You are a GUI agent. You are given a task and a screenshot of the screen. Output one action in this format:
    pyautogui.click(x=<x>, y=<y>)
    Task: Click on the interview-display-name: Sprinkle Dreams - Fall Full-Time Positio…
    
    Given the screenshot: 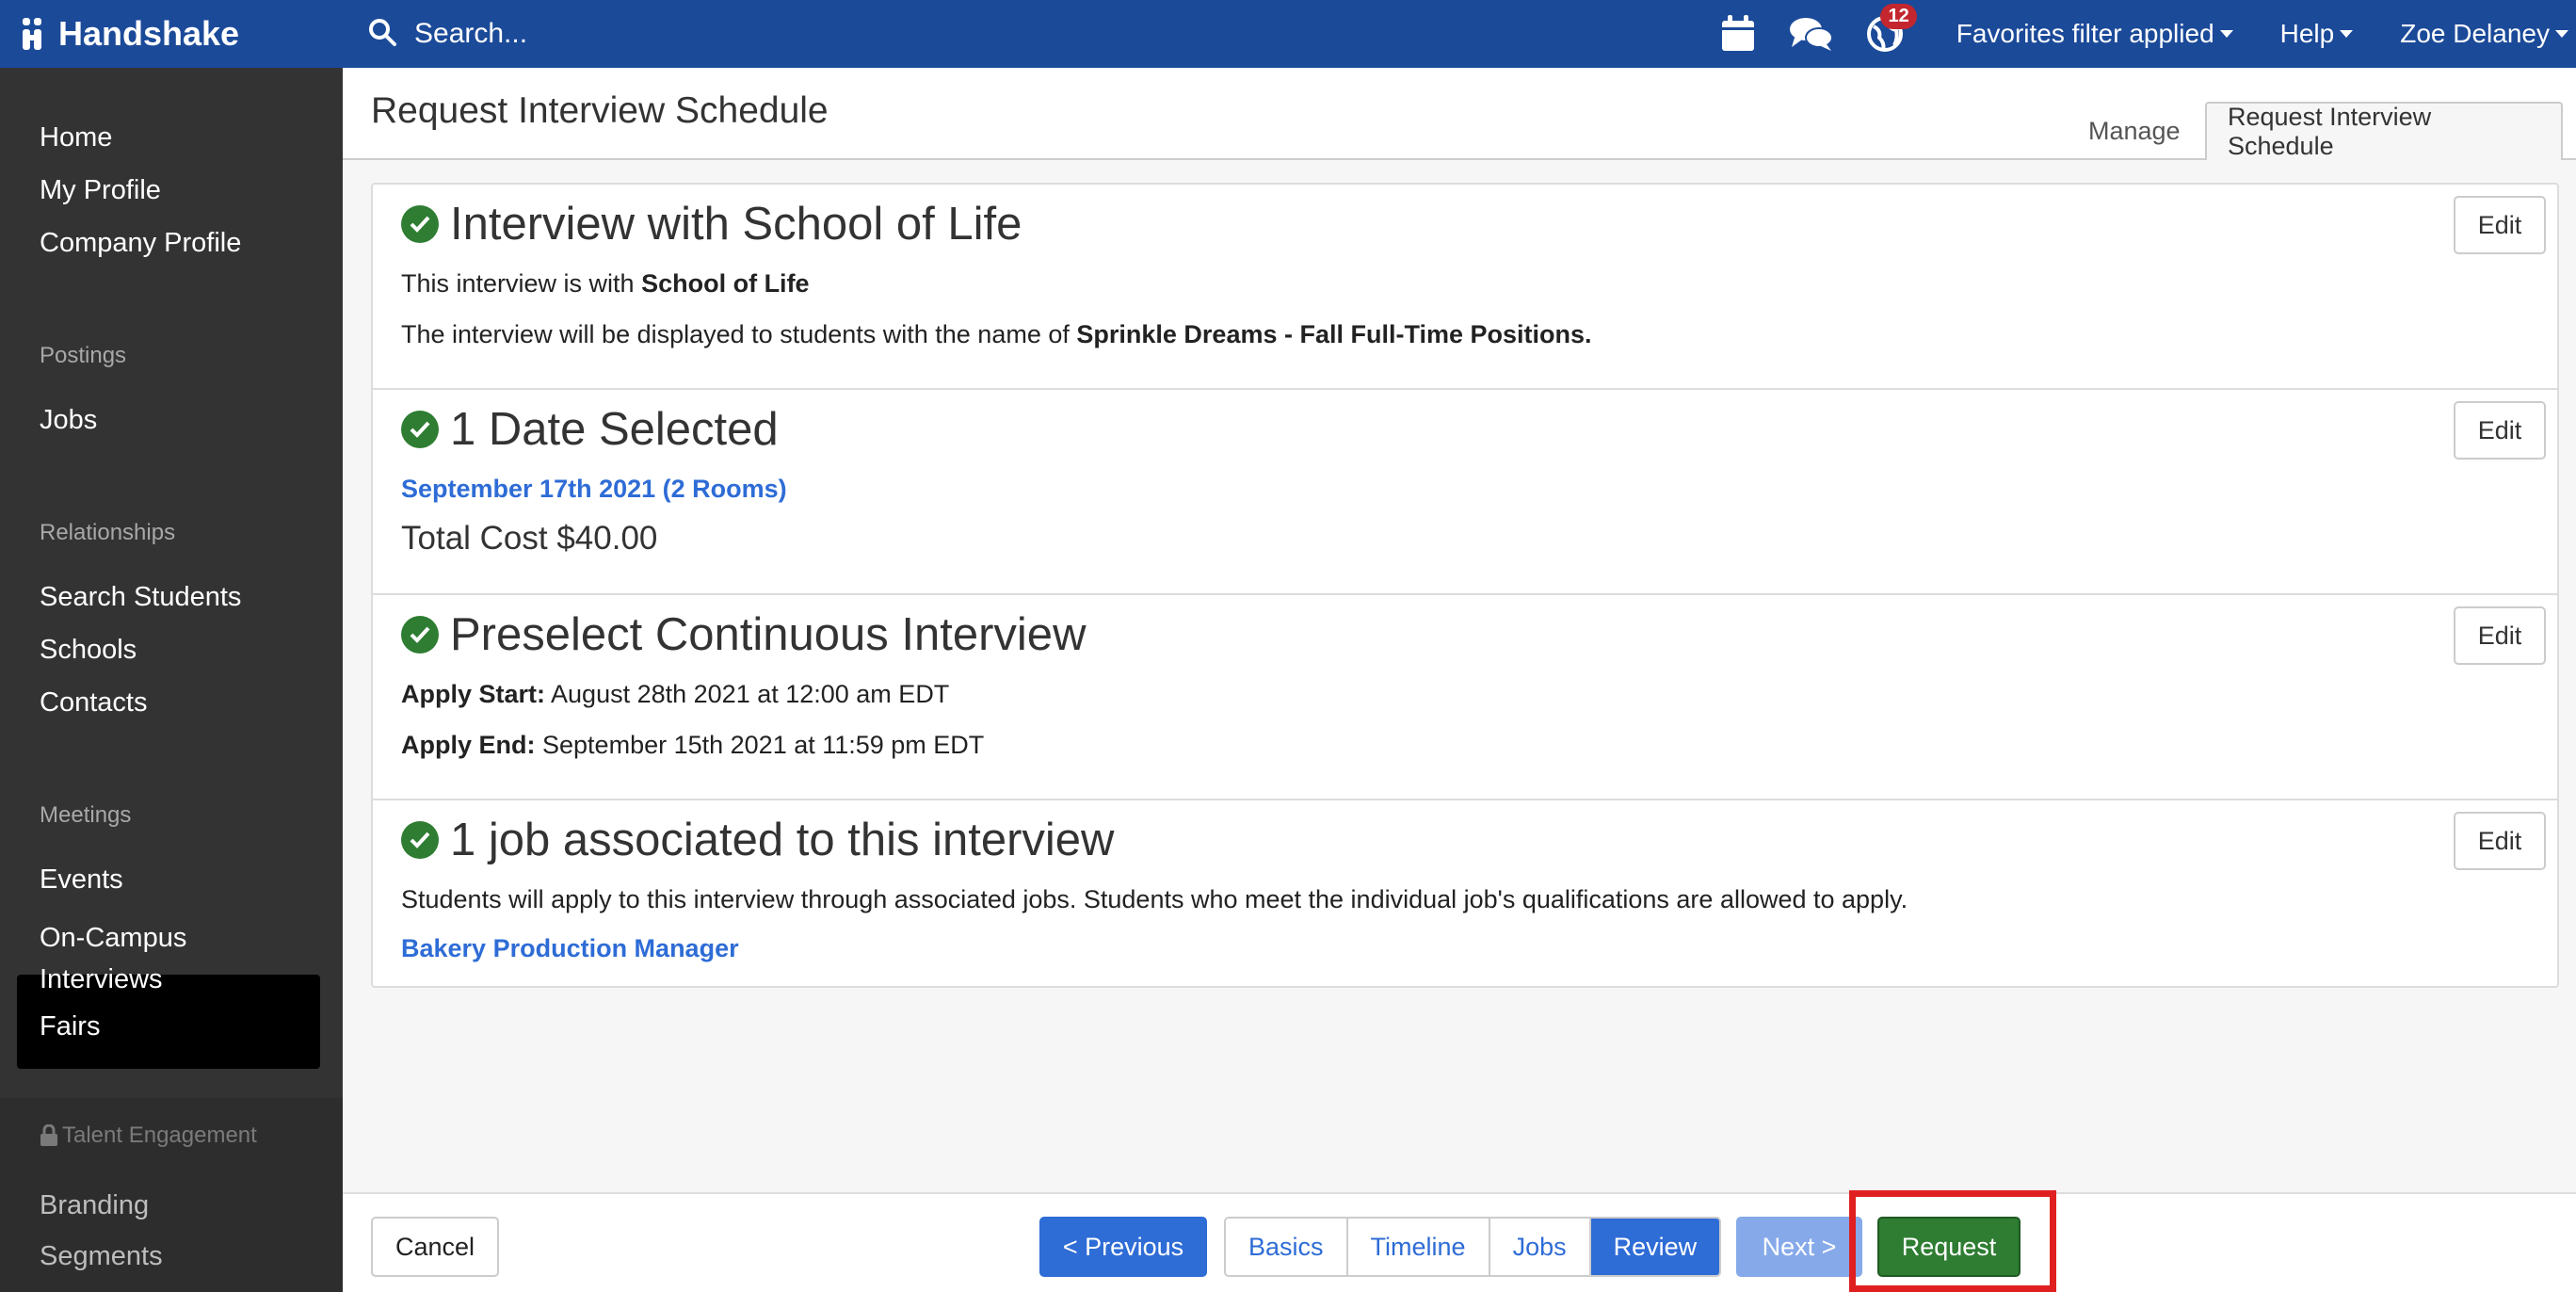 What is the action you would take?
    pyautogui.click(x=1334, y=334)
    